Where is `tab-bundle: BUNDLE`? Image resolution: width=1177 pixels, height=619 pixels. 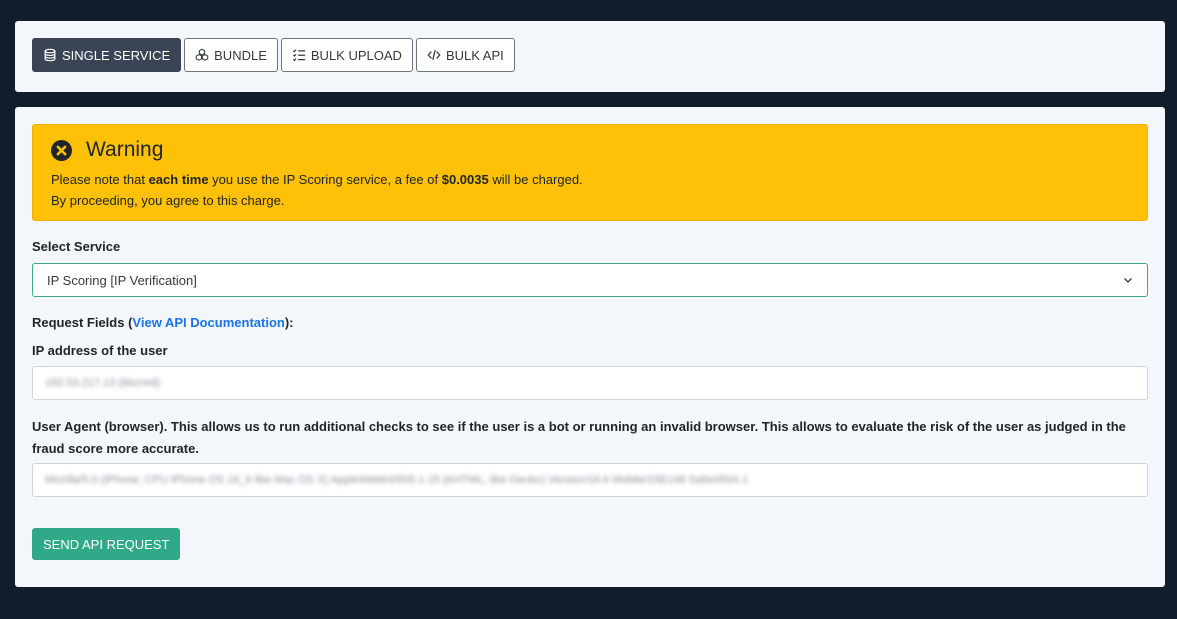
tab-bundle: BUNDLE is located at coordinates (231, 55).